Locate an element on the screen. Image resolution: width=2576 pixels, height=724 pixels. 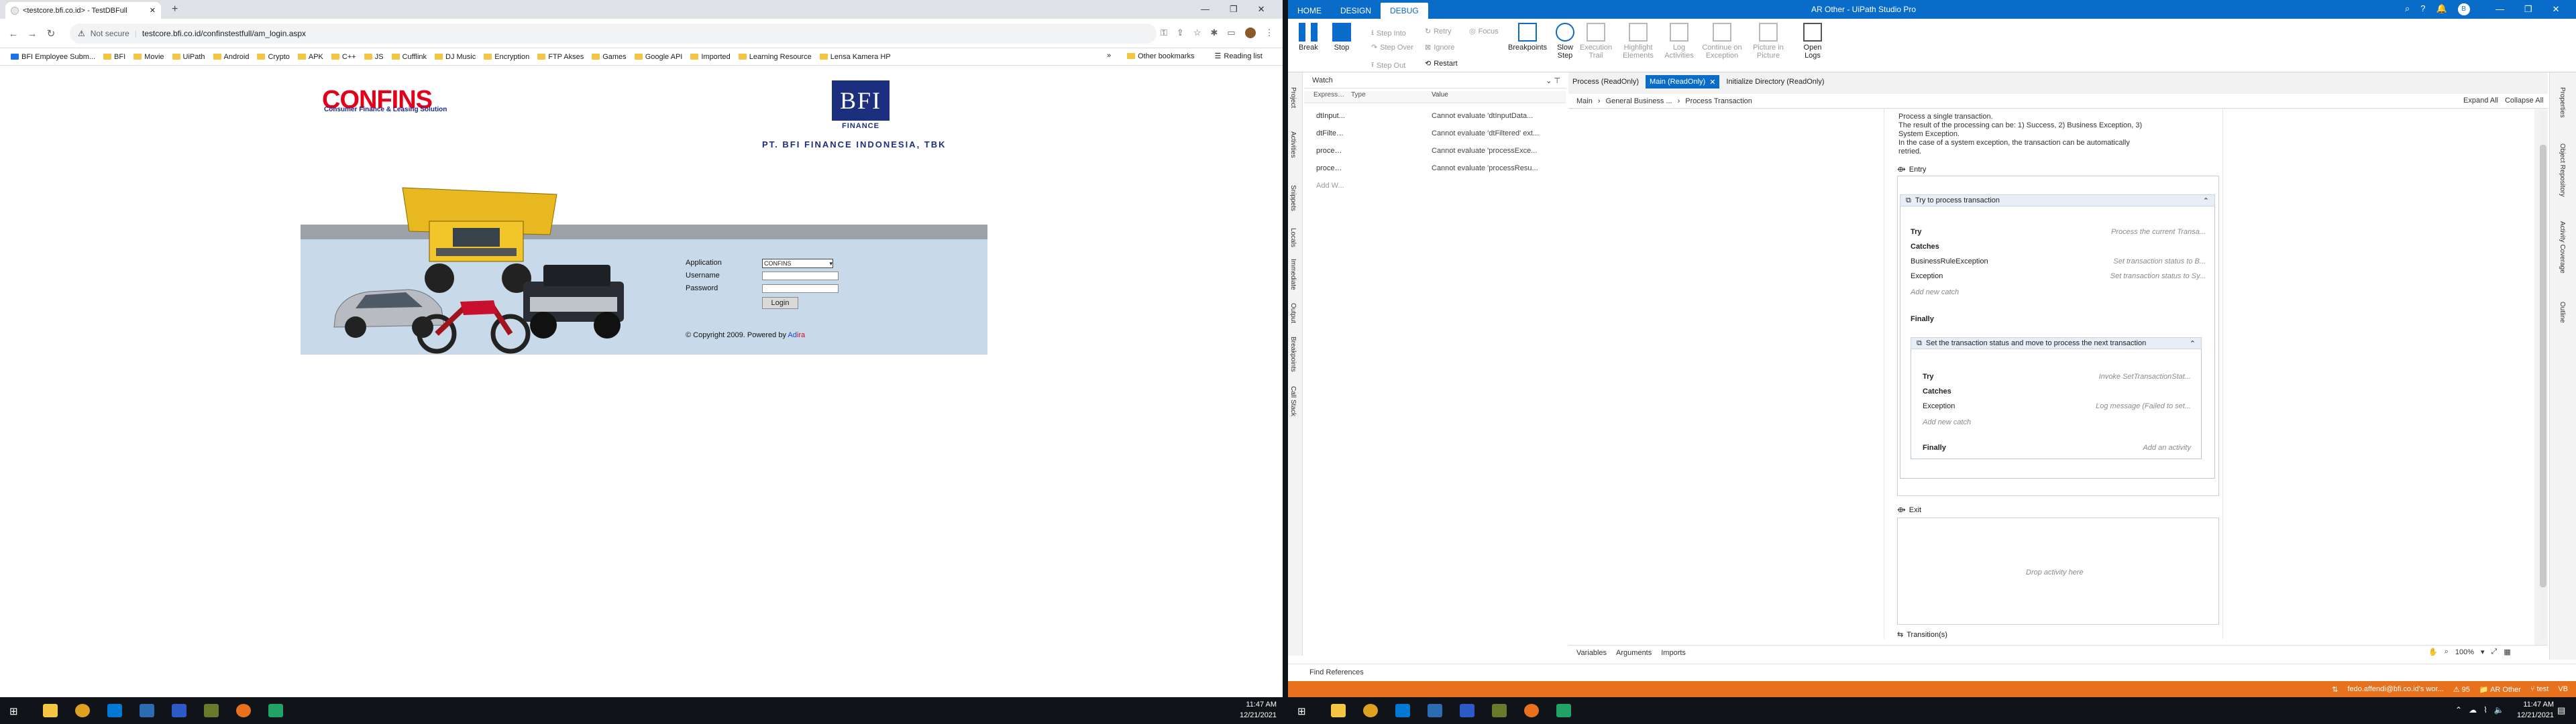
step-over-button: ↷ Step Over is located at coordinates (1392, 47).